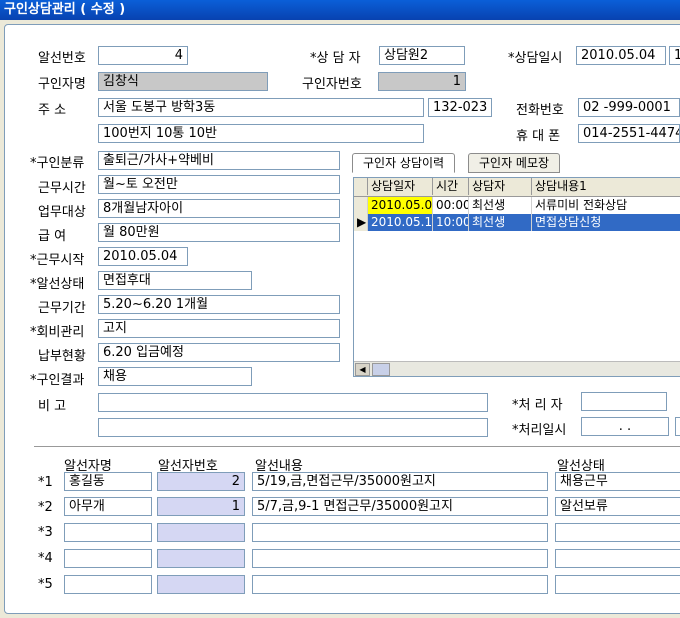 This screenshot has width=680, height=618. Describe the element at coordinates (625, 426) in the screenshot. I see `handle-date-field: . .` at that location.